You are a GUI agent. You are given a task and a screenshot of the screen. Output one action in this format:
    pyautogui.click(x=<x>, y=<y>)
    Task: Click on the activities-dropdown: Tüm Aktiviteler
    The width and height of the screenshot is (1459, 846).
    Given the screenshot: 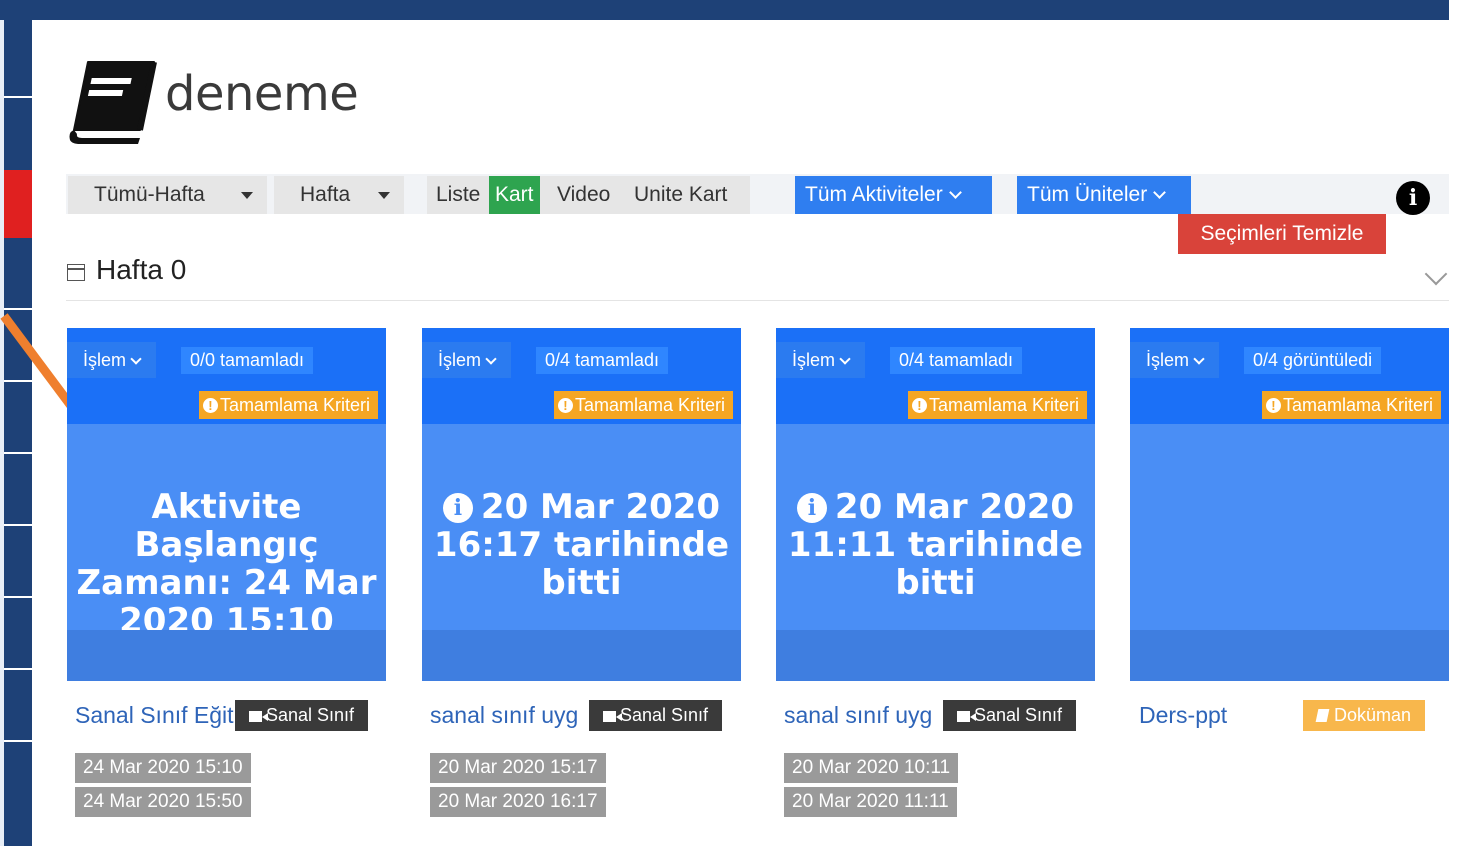 What is the action you would take?
    pyautogui.click(x=893, y=195)
    